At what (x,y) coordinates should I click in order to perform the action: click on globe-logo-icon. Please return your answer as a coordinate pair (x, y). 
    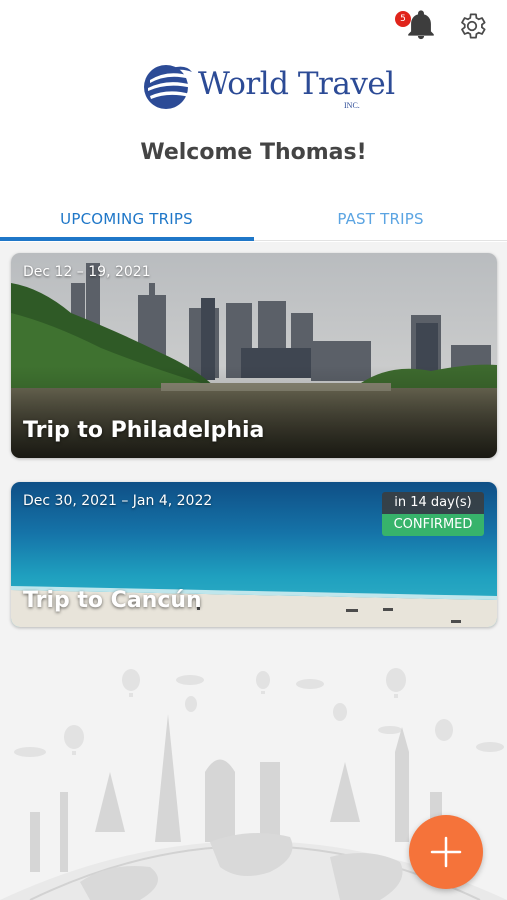
    Looking at the image, I should click on (168, 87).